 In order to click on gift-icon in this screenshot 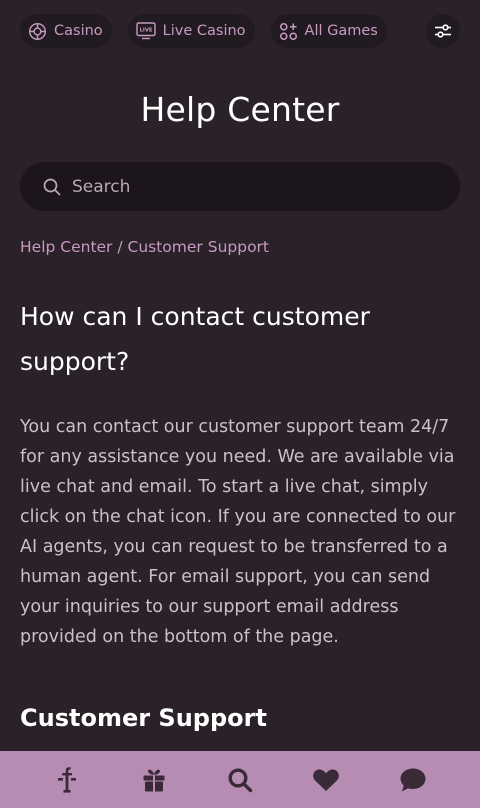, I will do `click(154, 780)`.